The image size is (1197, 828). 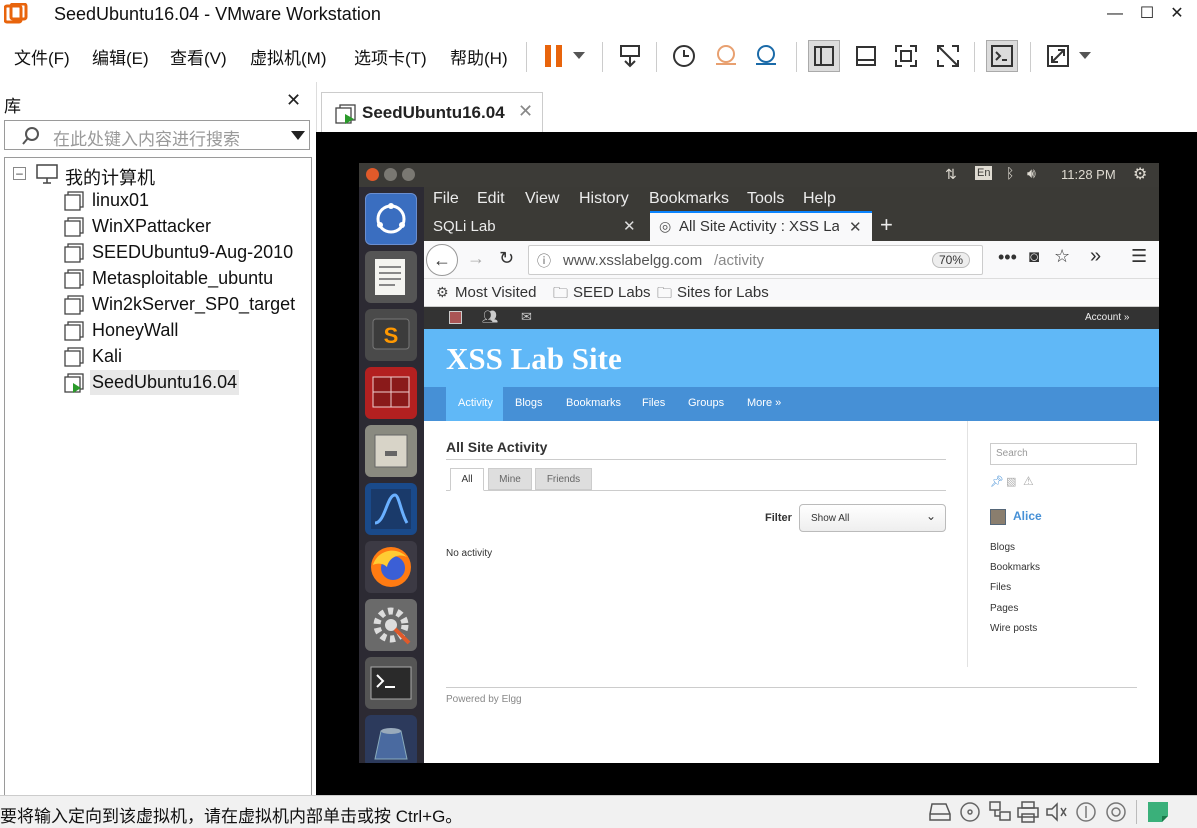 I want to click on network-icon: ⇅, so click(x=951, y=174).